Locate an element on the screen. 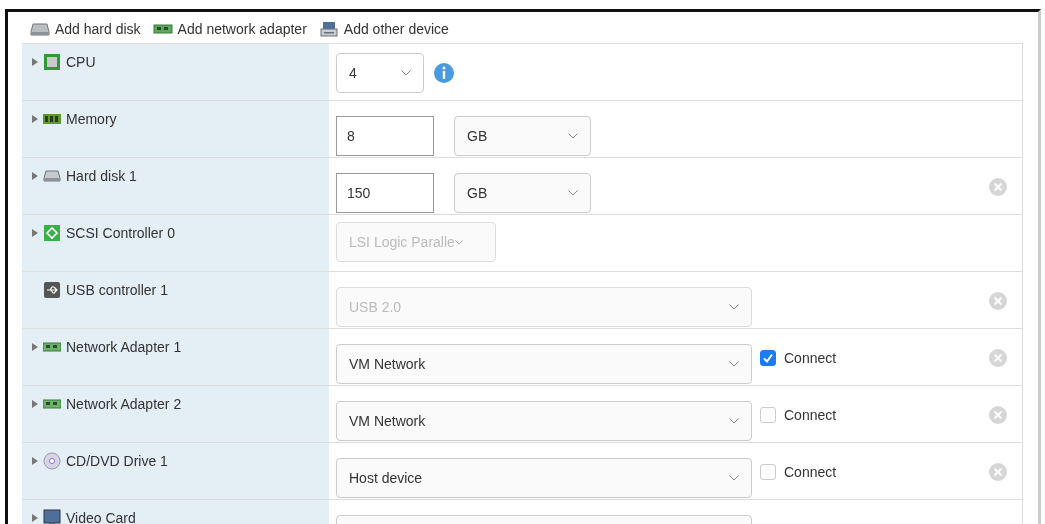  toolbar-button: Add network adapter is located at coordinates (229, 29).